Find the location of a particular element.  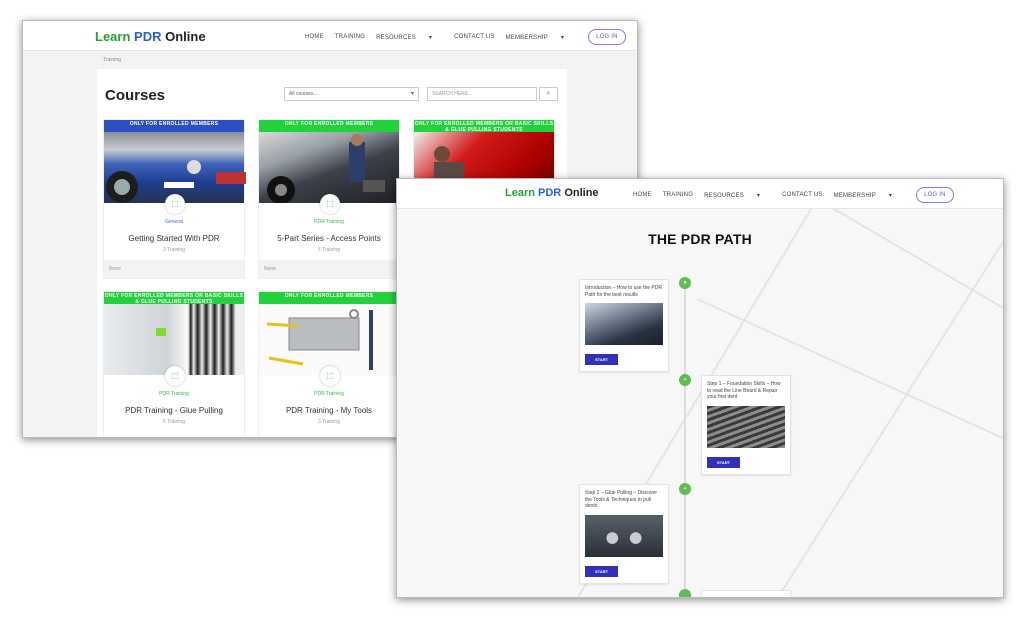

course-category: General is located at coordinates (174, 222).